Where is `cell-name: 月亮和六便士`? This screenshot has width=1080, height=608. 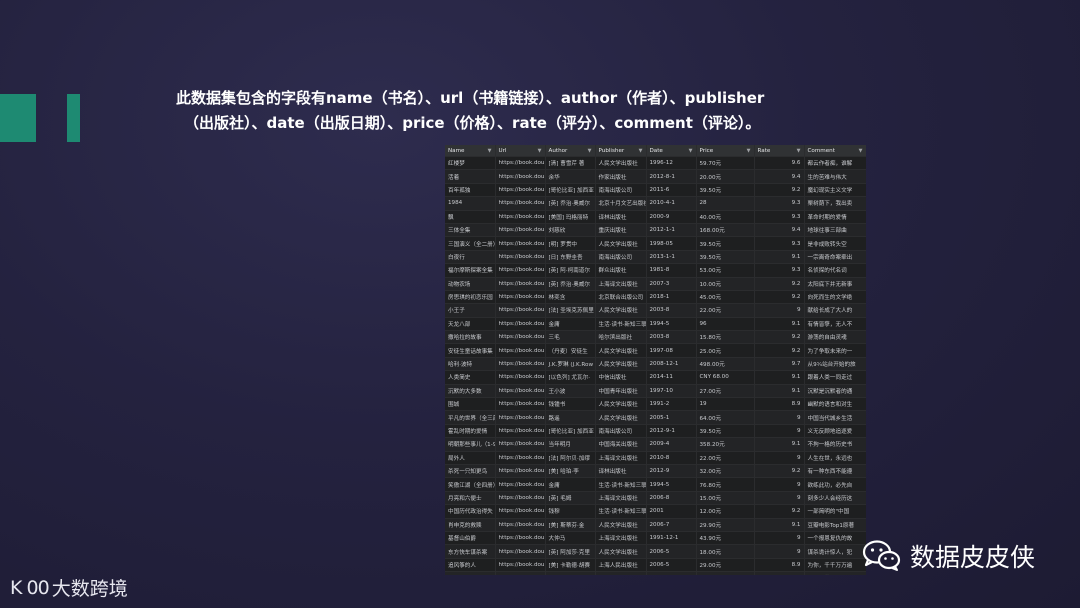
cell-name: 月亮和六便士 is located at coordinates (470, 498).